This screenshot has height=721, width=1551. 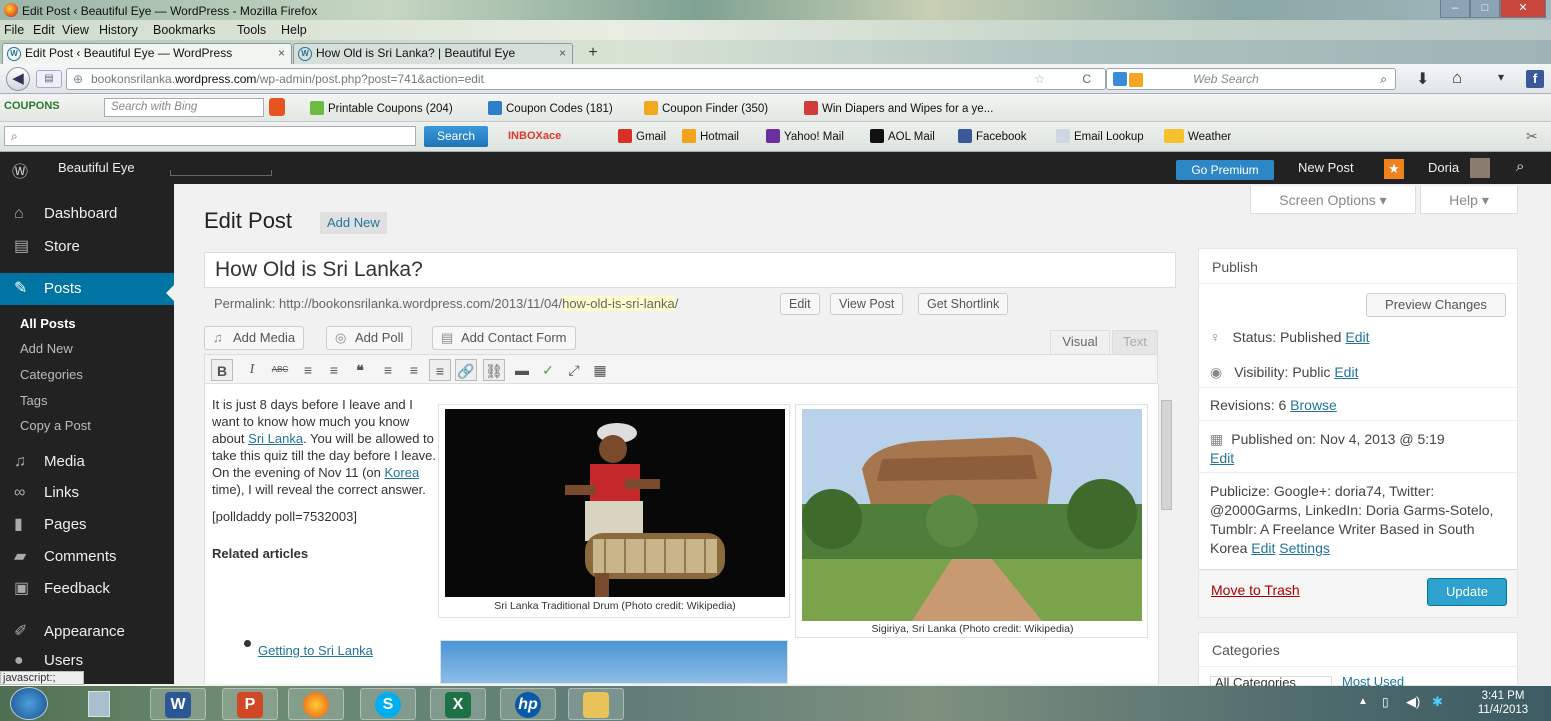 I want to click on sidebar-item-comments: ▰ Comments, so click(x=87, y=557).